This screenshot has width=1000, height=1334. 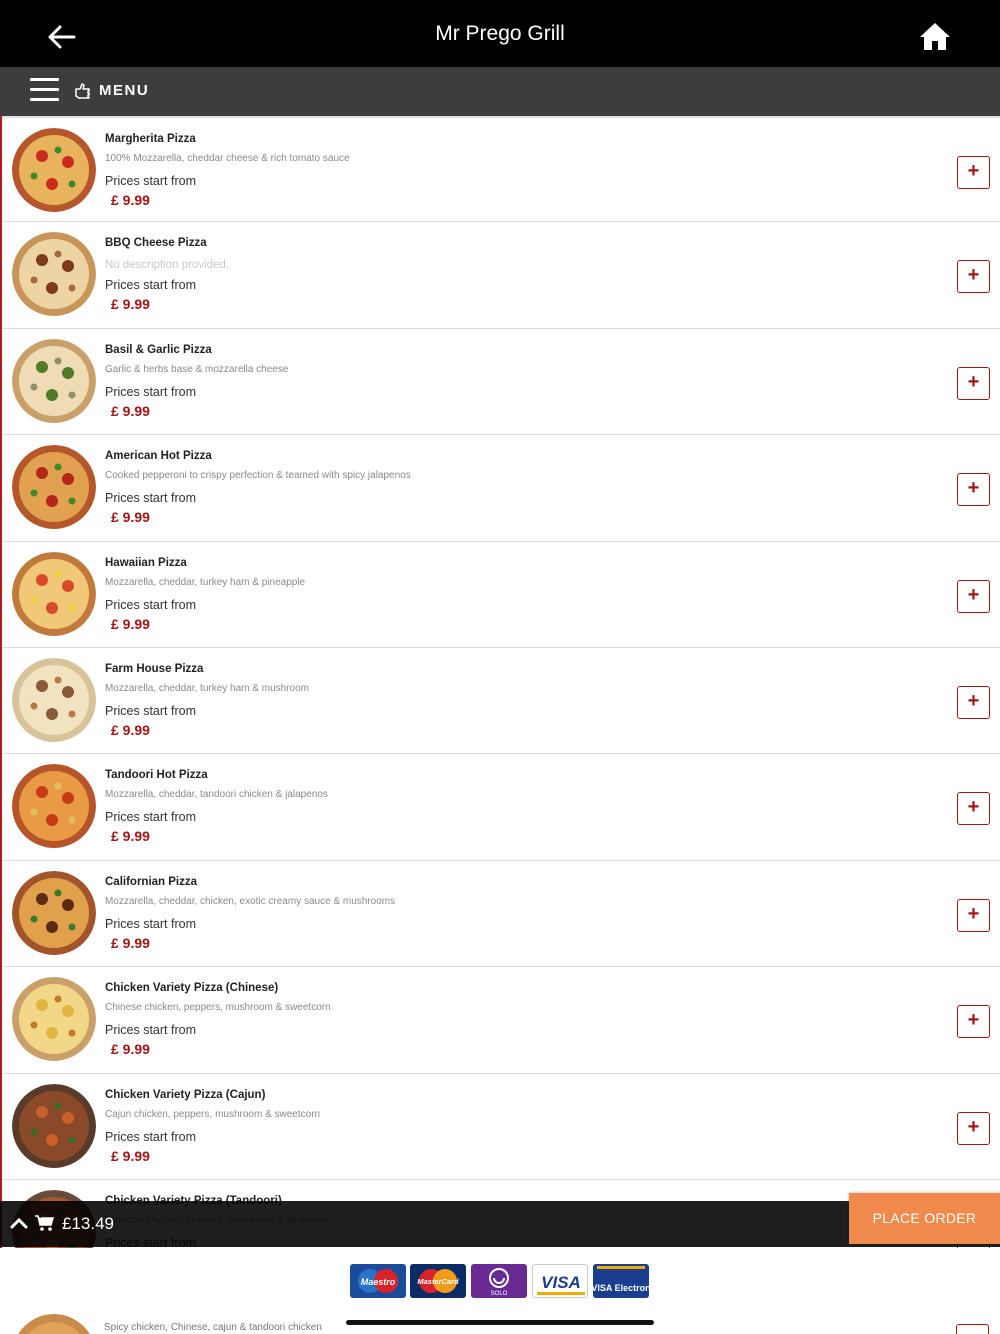 What do you see at coordinates (154, 669) in the screenshot?
I see `item-name: Farm House Pizza` at bounding box center [154, 669].